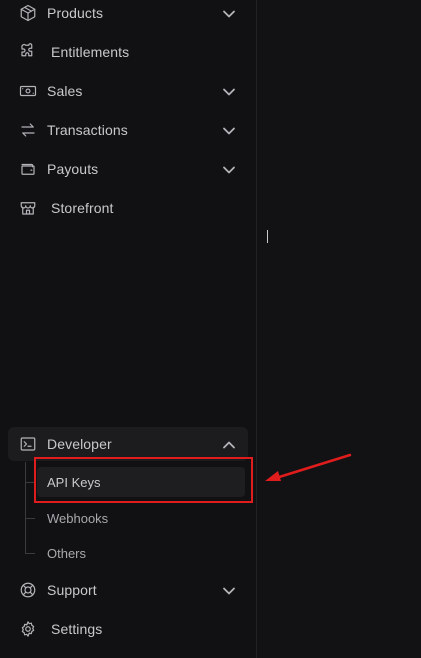 The height and width of the screenshot is (658, 421). Describe the element at coordinates (25, 508) in the screenshot. I see `tree-guide-line` at that location.